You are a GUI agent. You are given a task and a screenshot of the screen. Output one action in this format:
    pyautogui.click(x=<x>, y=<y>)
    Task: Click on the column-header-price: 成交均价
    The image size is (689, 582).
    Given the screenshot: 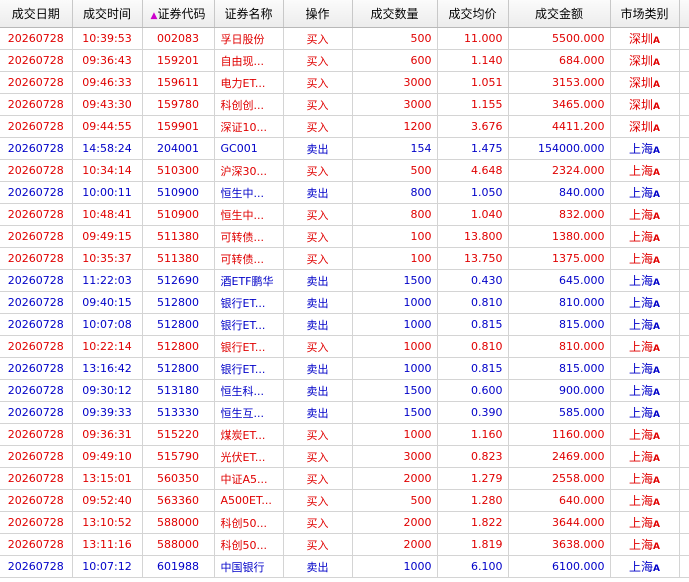 What is the action you would take?
    pyautogui.click(x=473, y=14)
    